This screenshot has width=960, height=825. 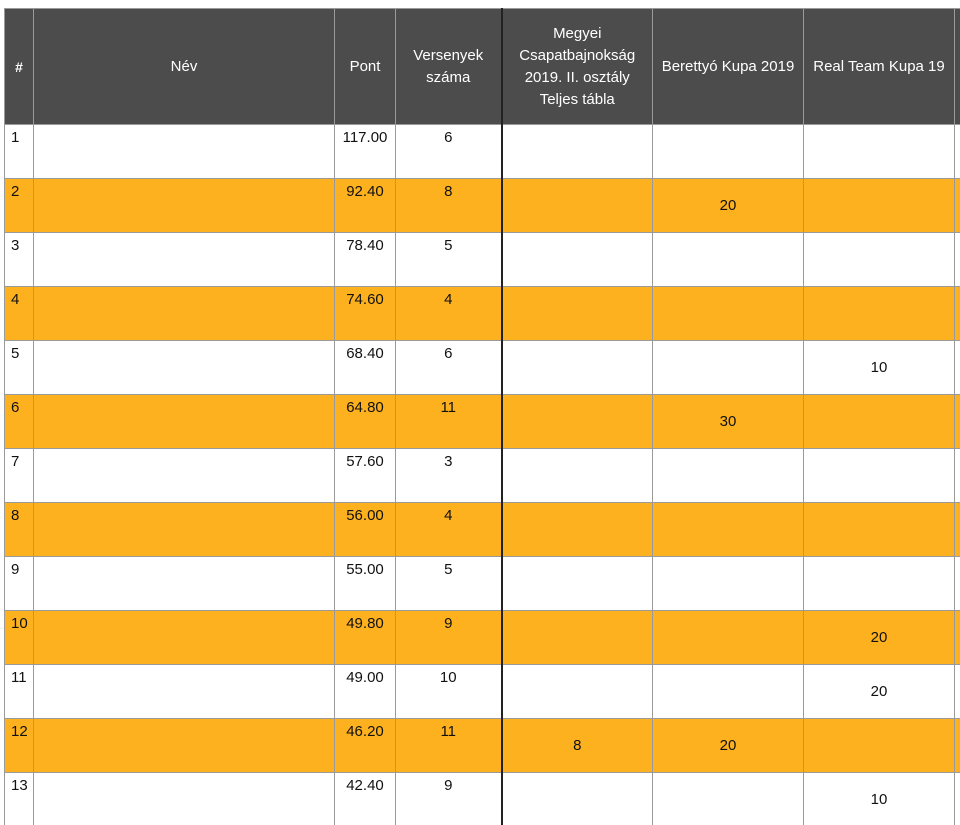 I want to click on table-row: 4 74.60 4, so click(x=482, y=313).